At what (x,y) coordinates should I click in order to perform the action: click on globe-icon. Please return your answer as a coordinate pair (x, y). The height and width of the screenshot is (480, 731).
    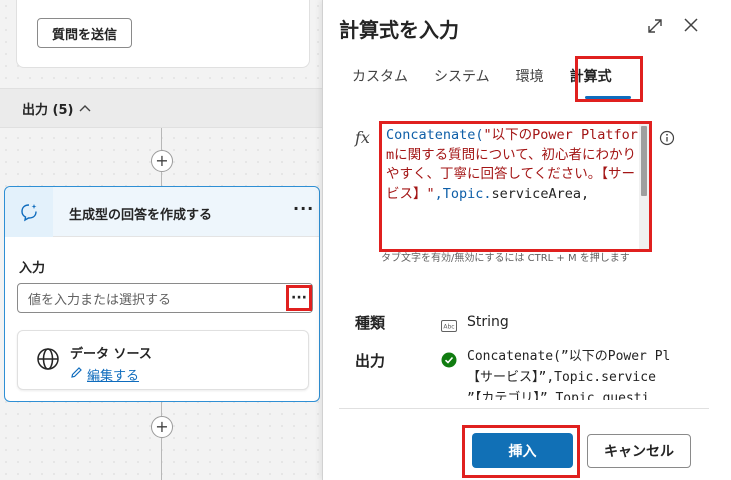
    Looking at the image, I should click on (48, 361).